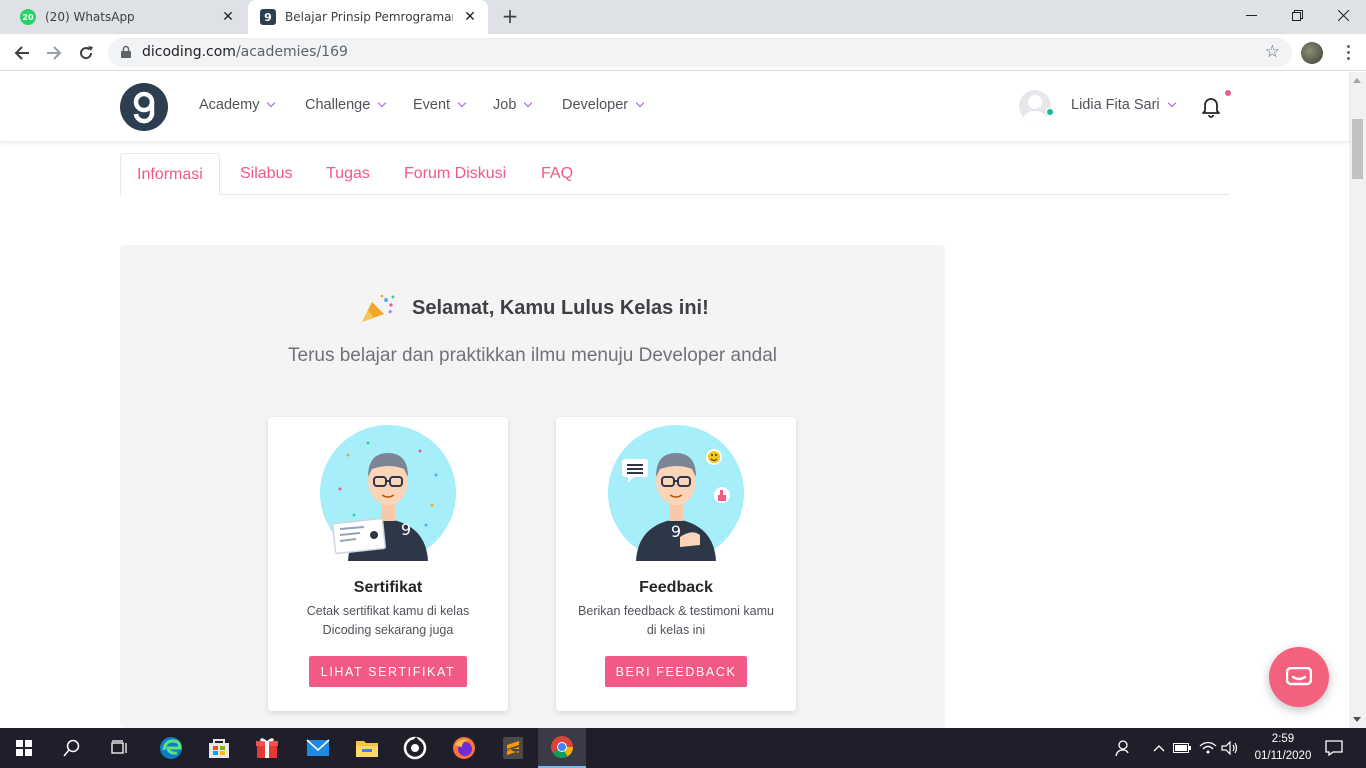 The width and height of the screenshot is (1366, 768). I want to click on nav-label: Academy, so click(229, 105).